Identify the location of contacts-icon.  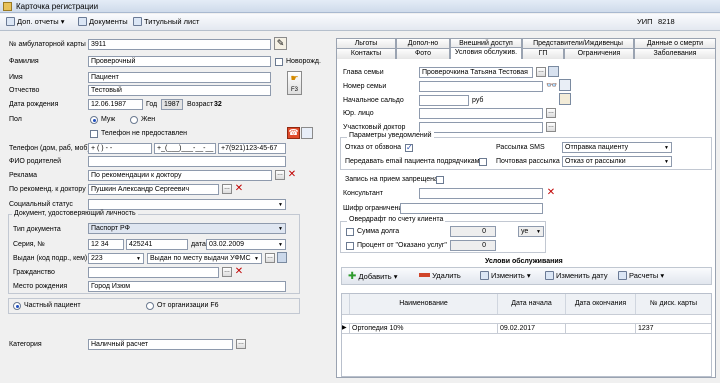
(307, 133).